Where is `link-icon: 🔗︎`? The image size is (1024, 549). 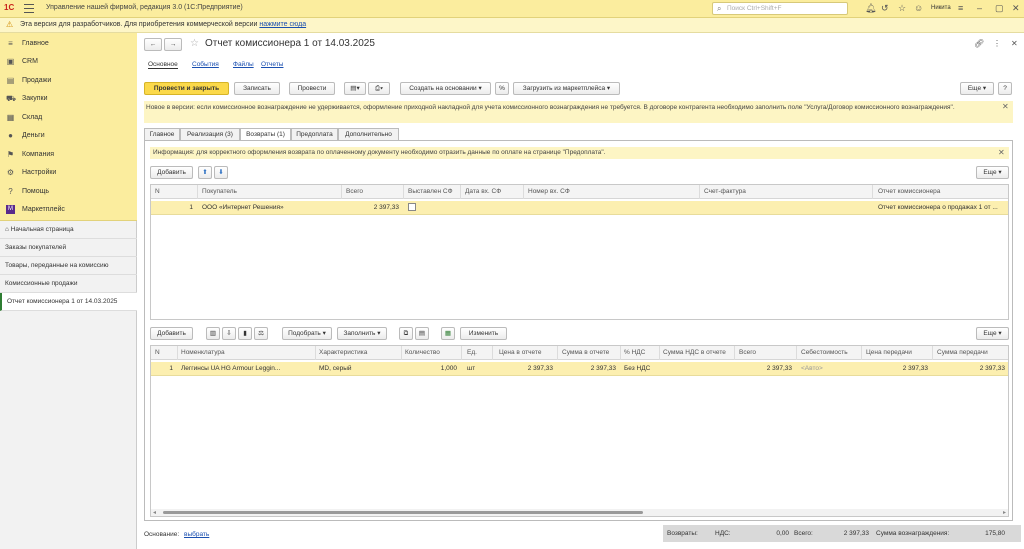
link-icon: 🔗︎ is located at coordinates (979, 43).